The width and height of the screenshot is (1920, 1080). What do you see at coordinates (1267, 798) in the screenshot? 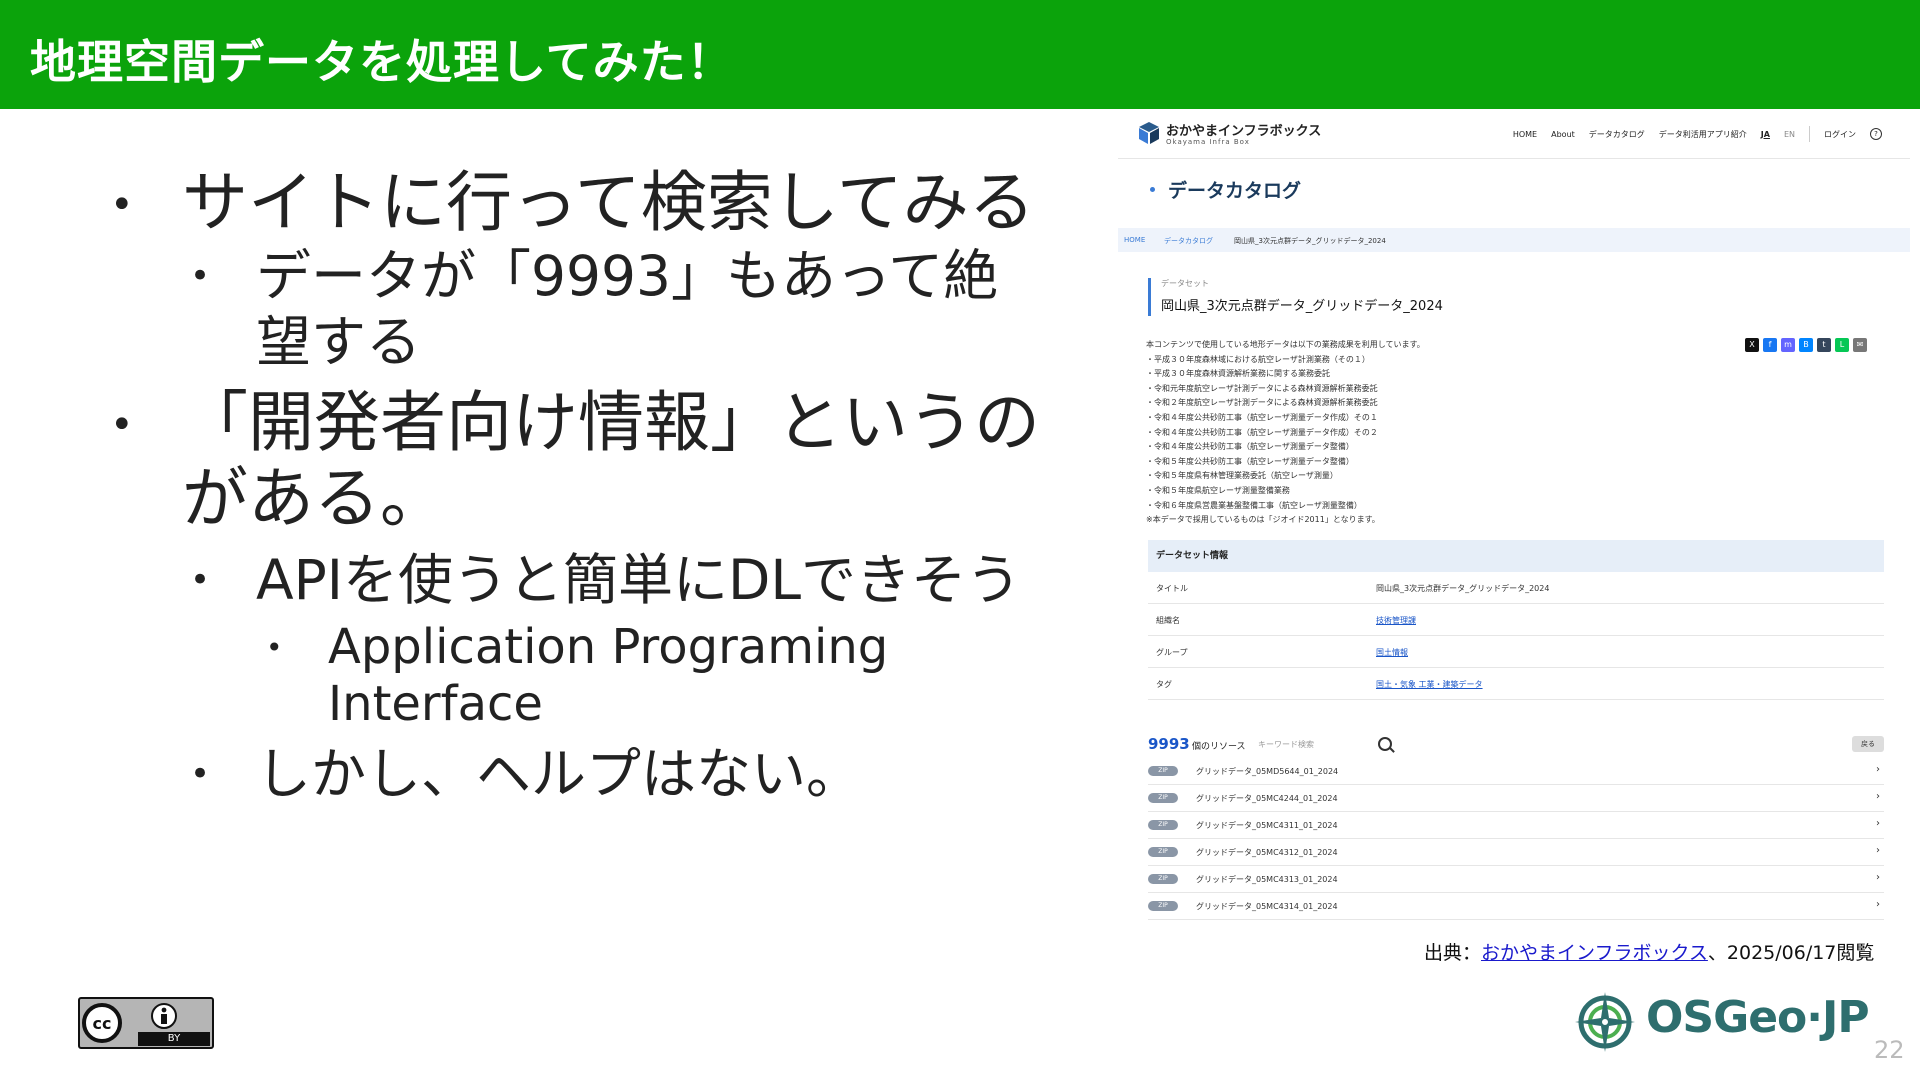
I see `resource-name: グリッドデータ_05MC4244_01_2024` at bounding box center [1267, 798].